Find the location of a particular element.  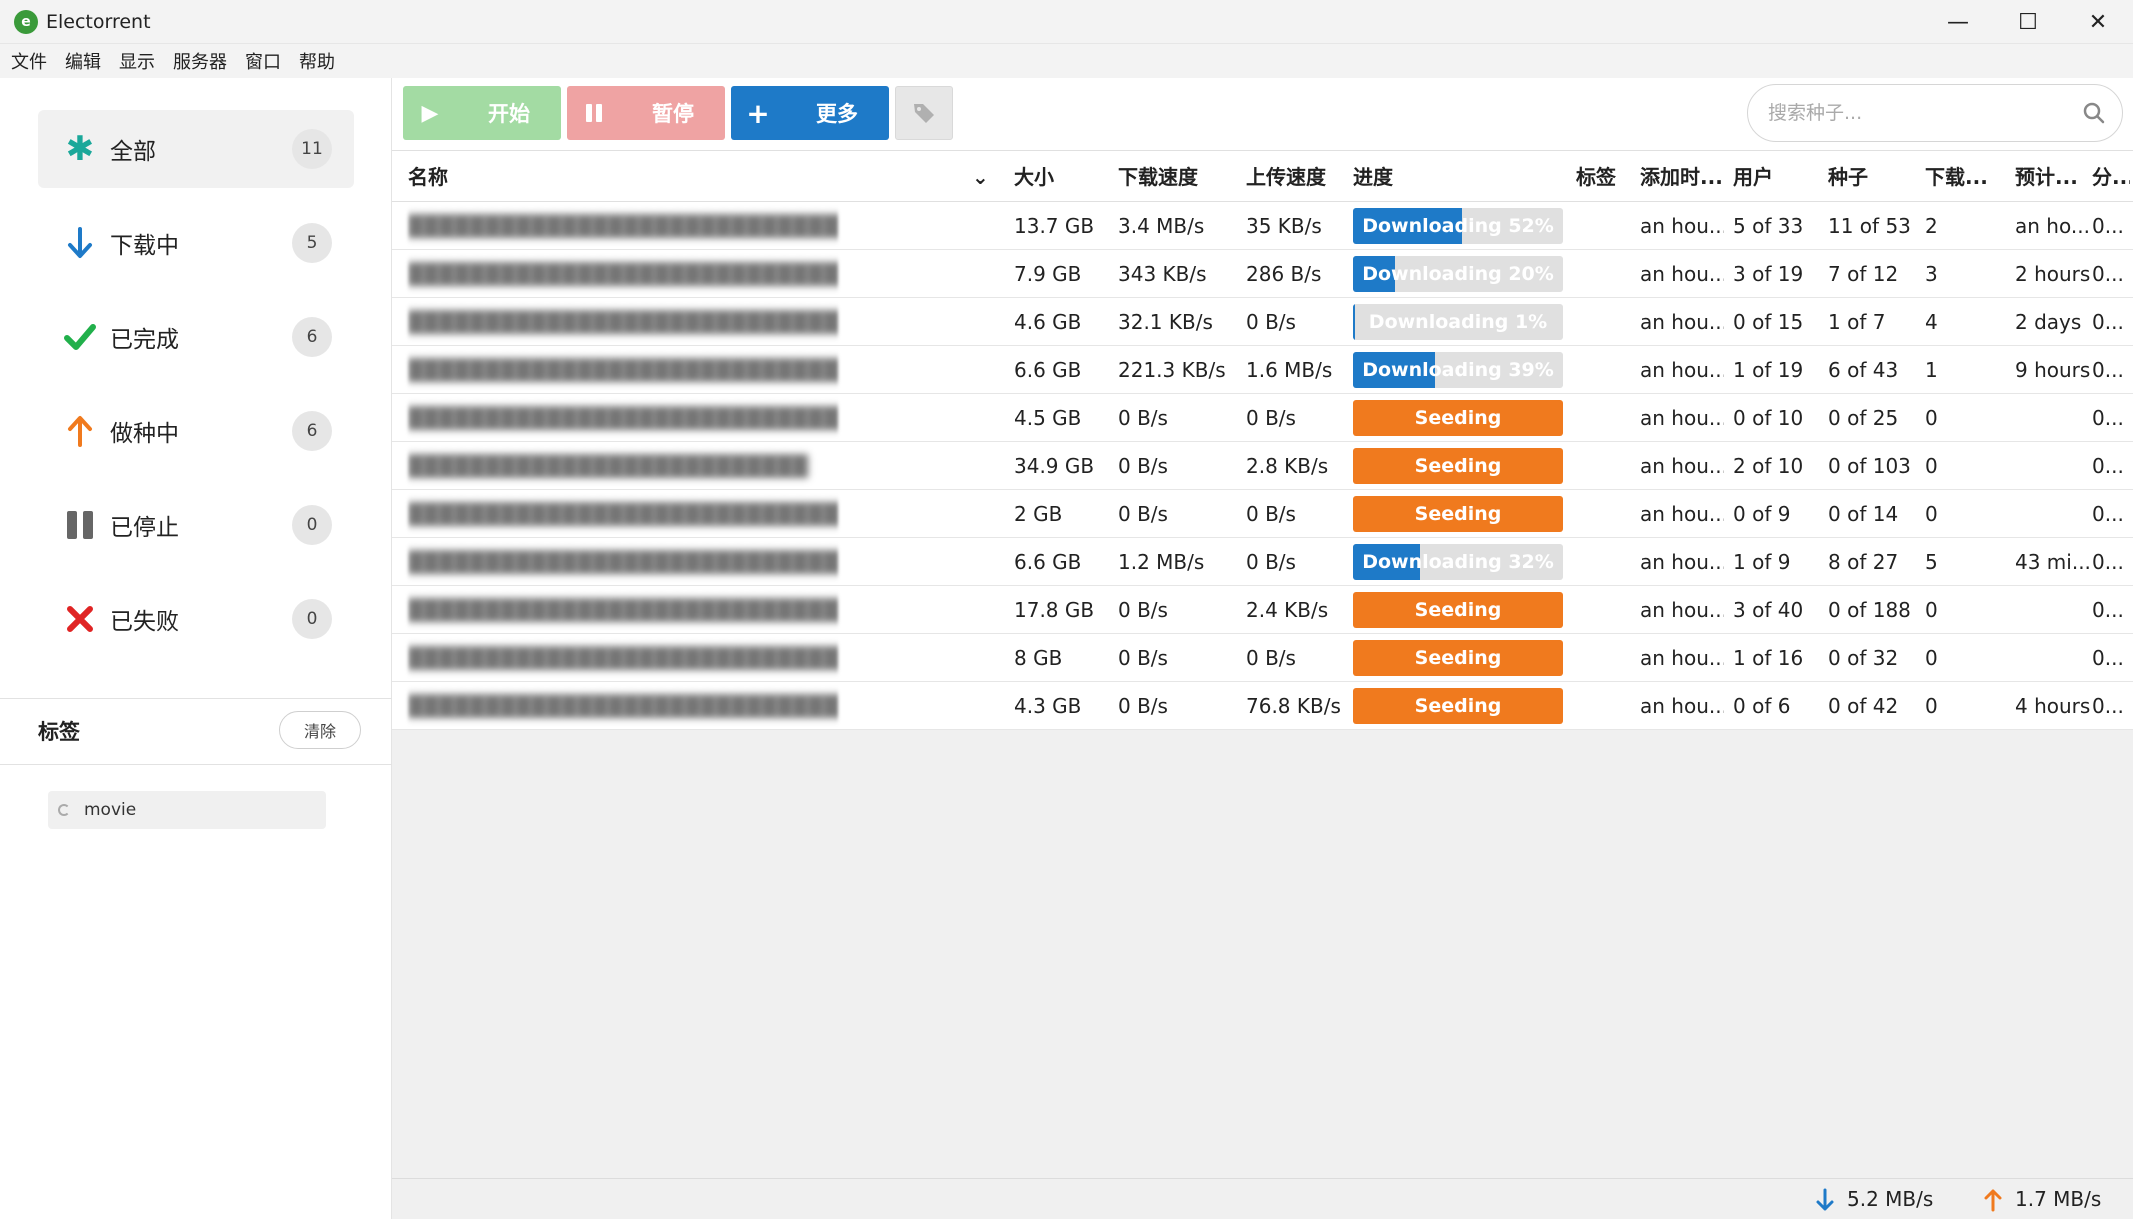

column-download-speed: 下载速度 is located at coordinates (1158, 177).